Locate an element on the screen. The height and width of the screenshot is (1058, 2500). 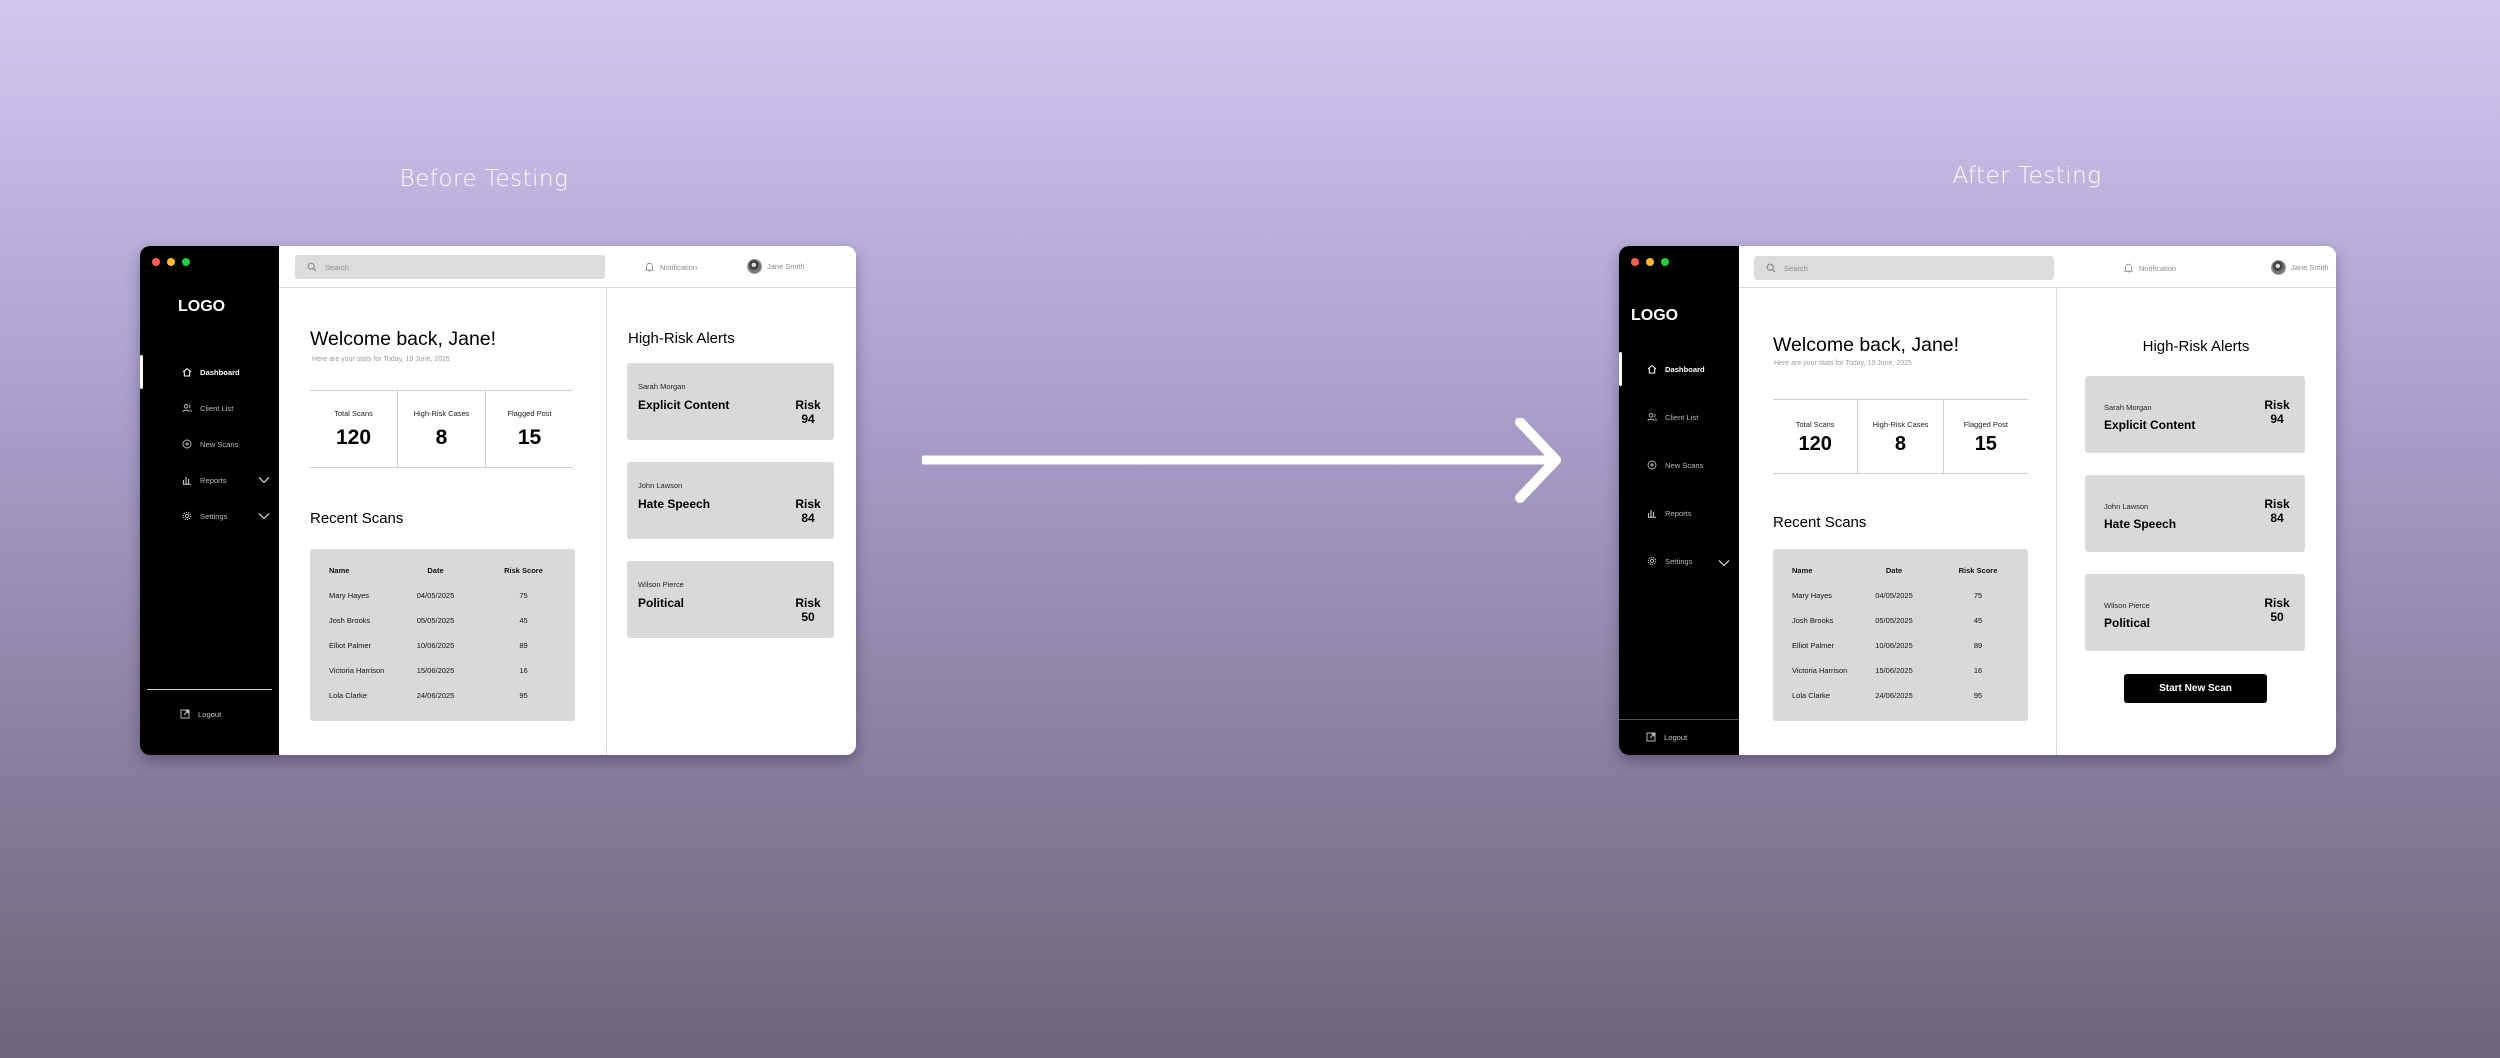
risk-score: 50 is located at coordinates (2277, 617).